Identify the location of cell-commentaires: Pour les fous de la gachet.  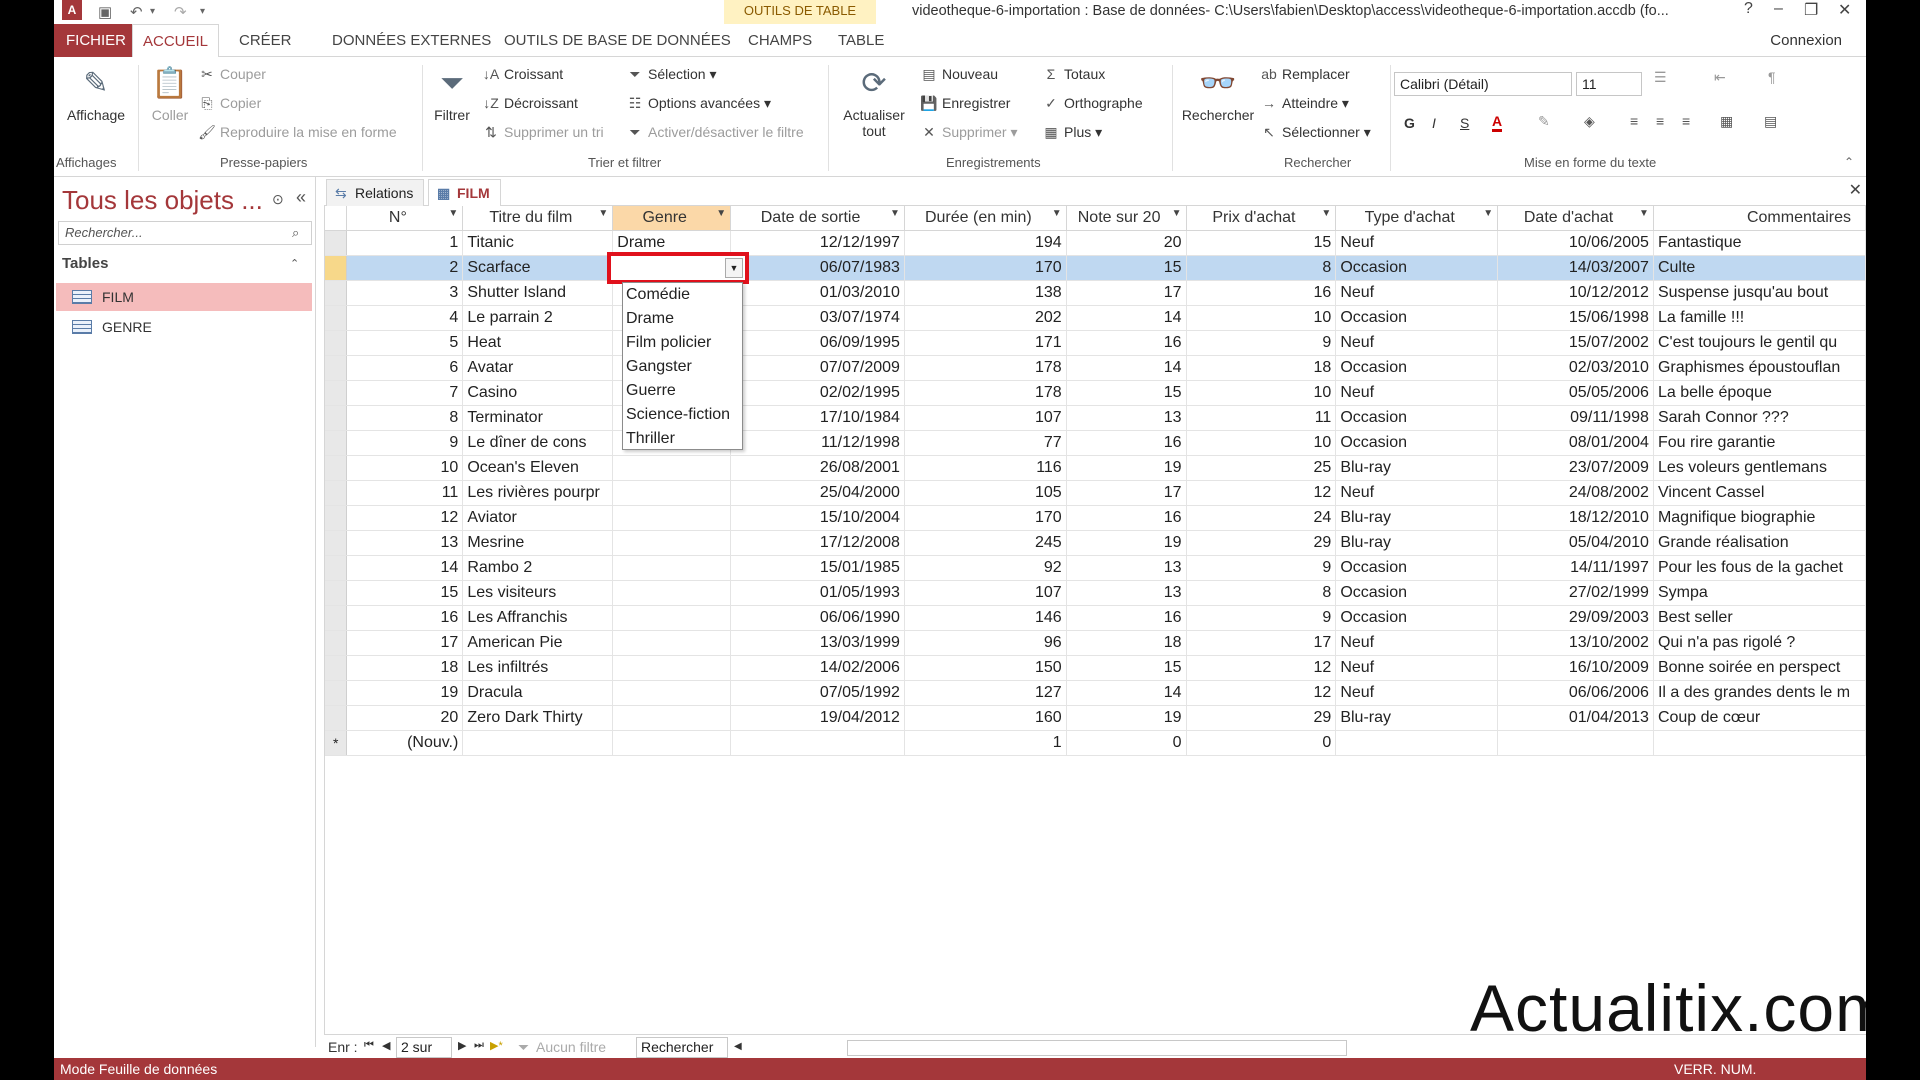
(1759, 568).